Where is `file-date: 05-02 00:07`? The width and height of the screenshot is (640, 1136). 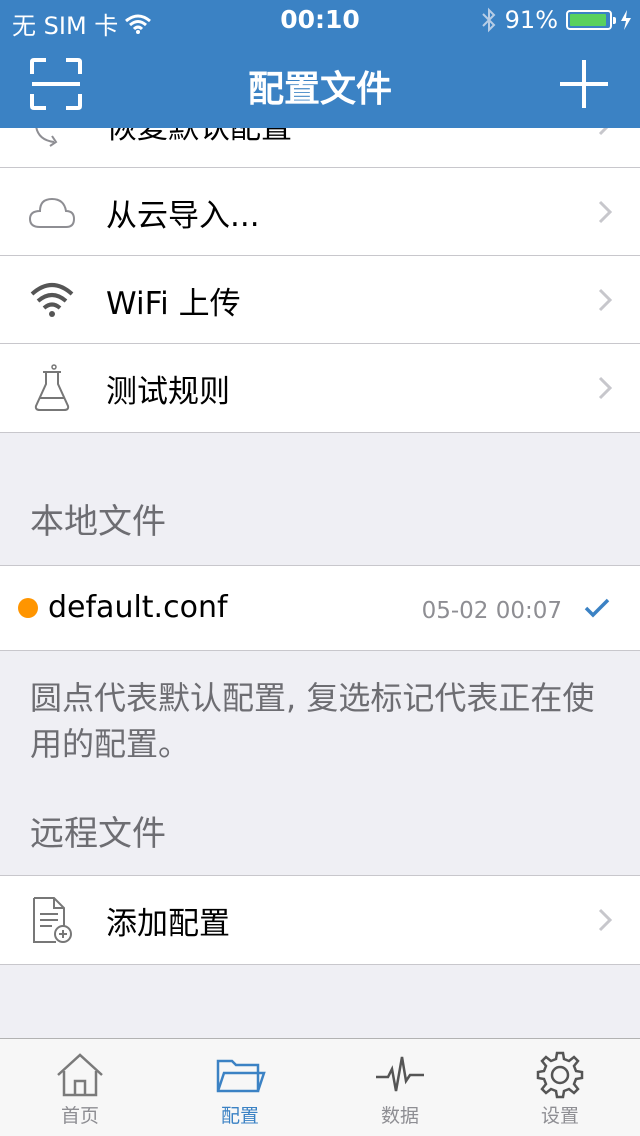
file-date: 05-02 00:07 is located at coordinates (491, 611).